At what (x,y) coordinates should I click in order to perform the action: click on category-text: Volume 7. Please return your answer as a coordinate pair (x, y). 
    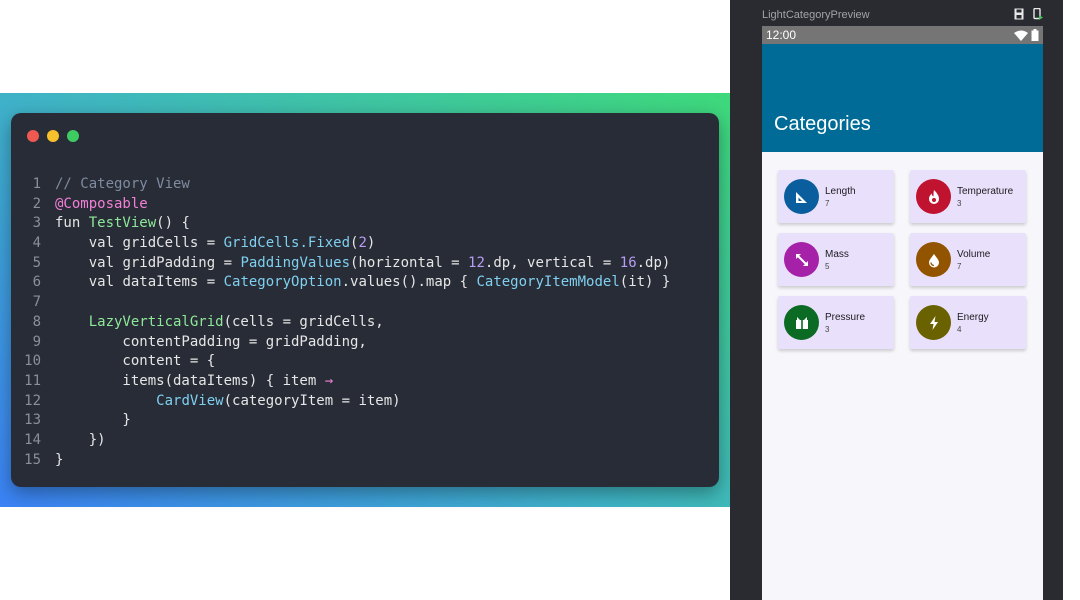
    Looking at the image, I should click on (973, 260).